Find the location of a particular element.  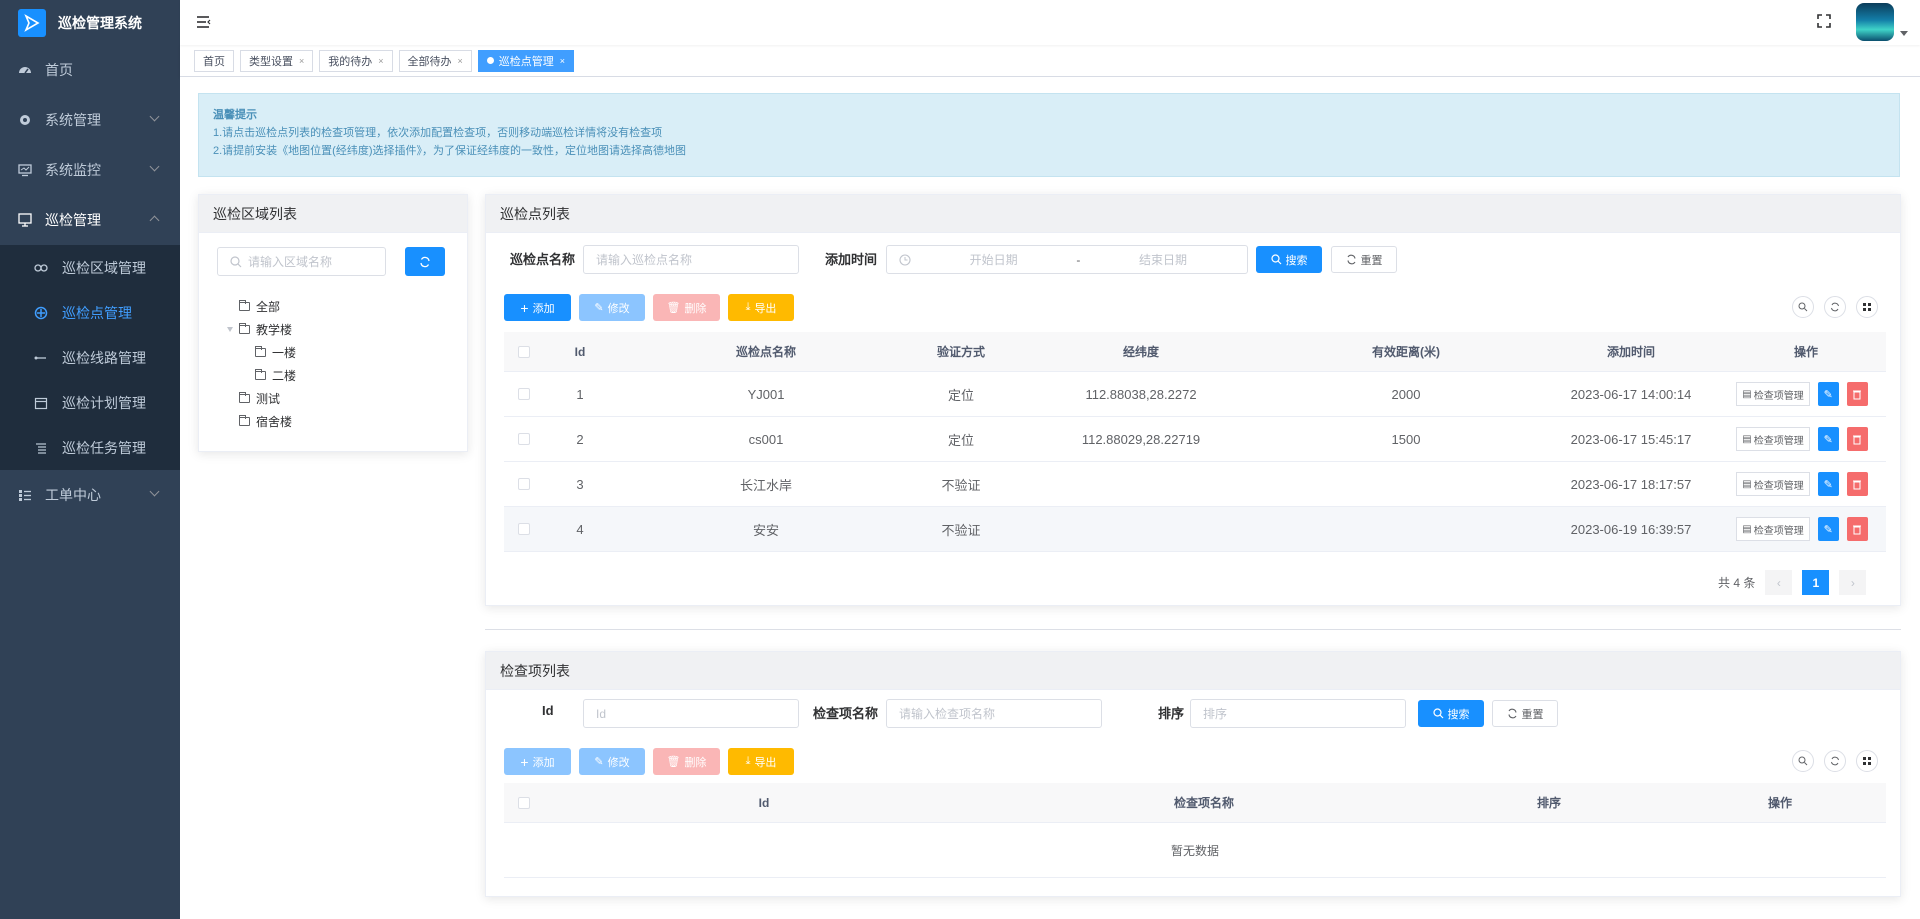

area-tree: 全部 教学楼 一楼 二楼 测试 宿舍楼 is located at coordinates (258, 364).